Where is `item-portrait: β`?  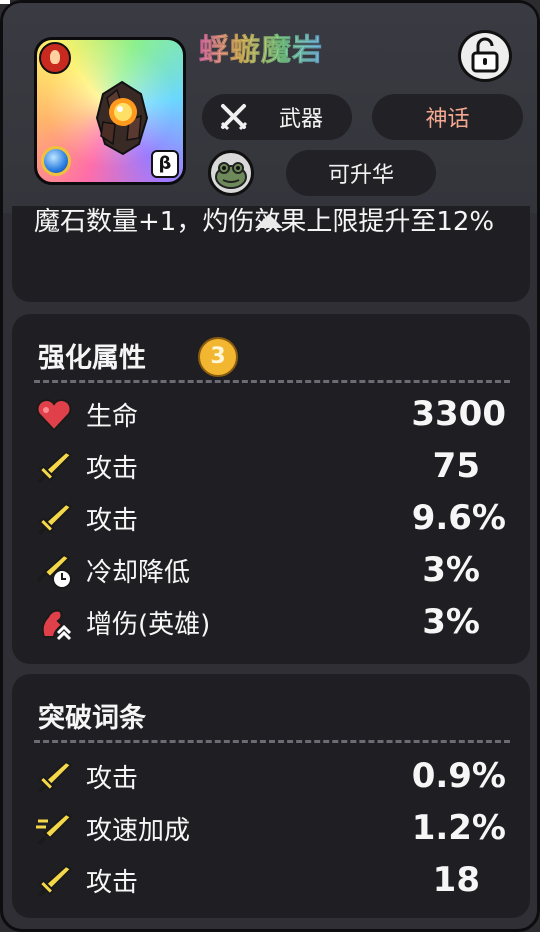
item-portrait: β is located at coordinates (110, 111).